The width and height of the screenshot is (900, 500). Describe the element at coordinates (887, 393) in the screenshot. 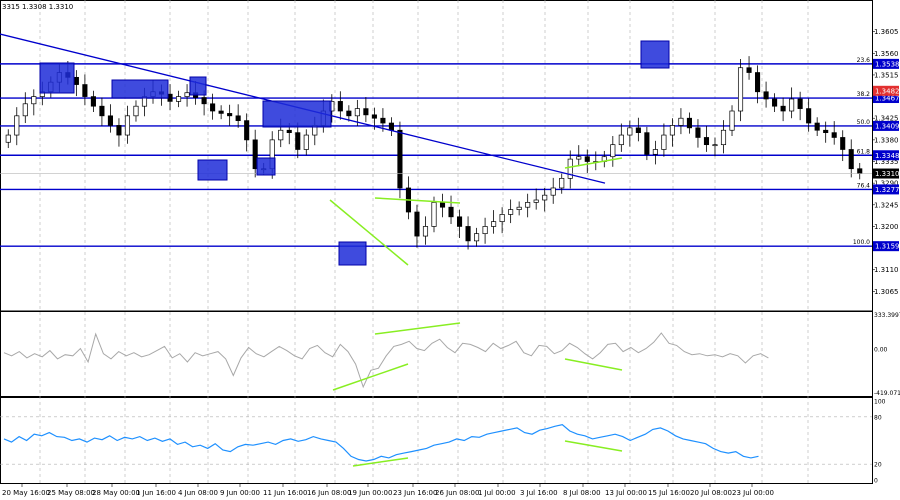

I see `cci-min-label: -419.071` at that location.